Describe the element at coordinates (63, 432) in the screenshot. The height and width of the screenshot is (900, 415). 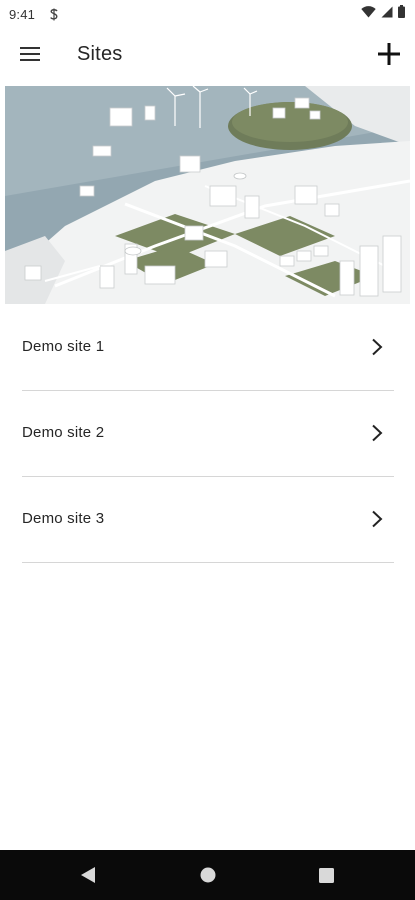
I see `site-label: Demo site 2` at that location.